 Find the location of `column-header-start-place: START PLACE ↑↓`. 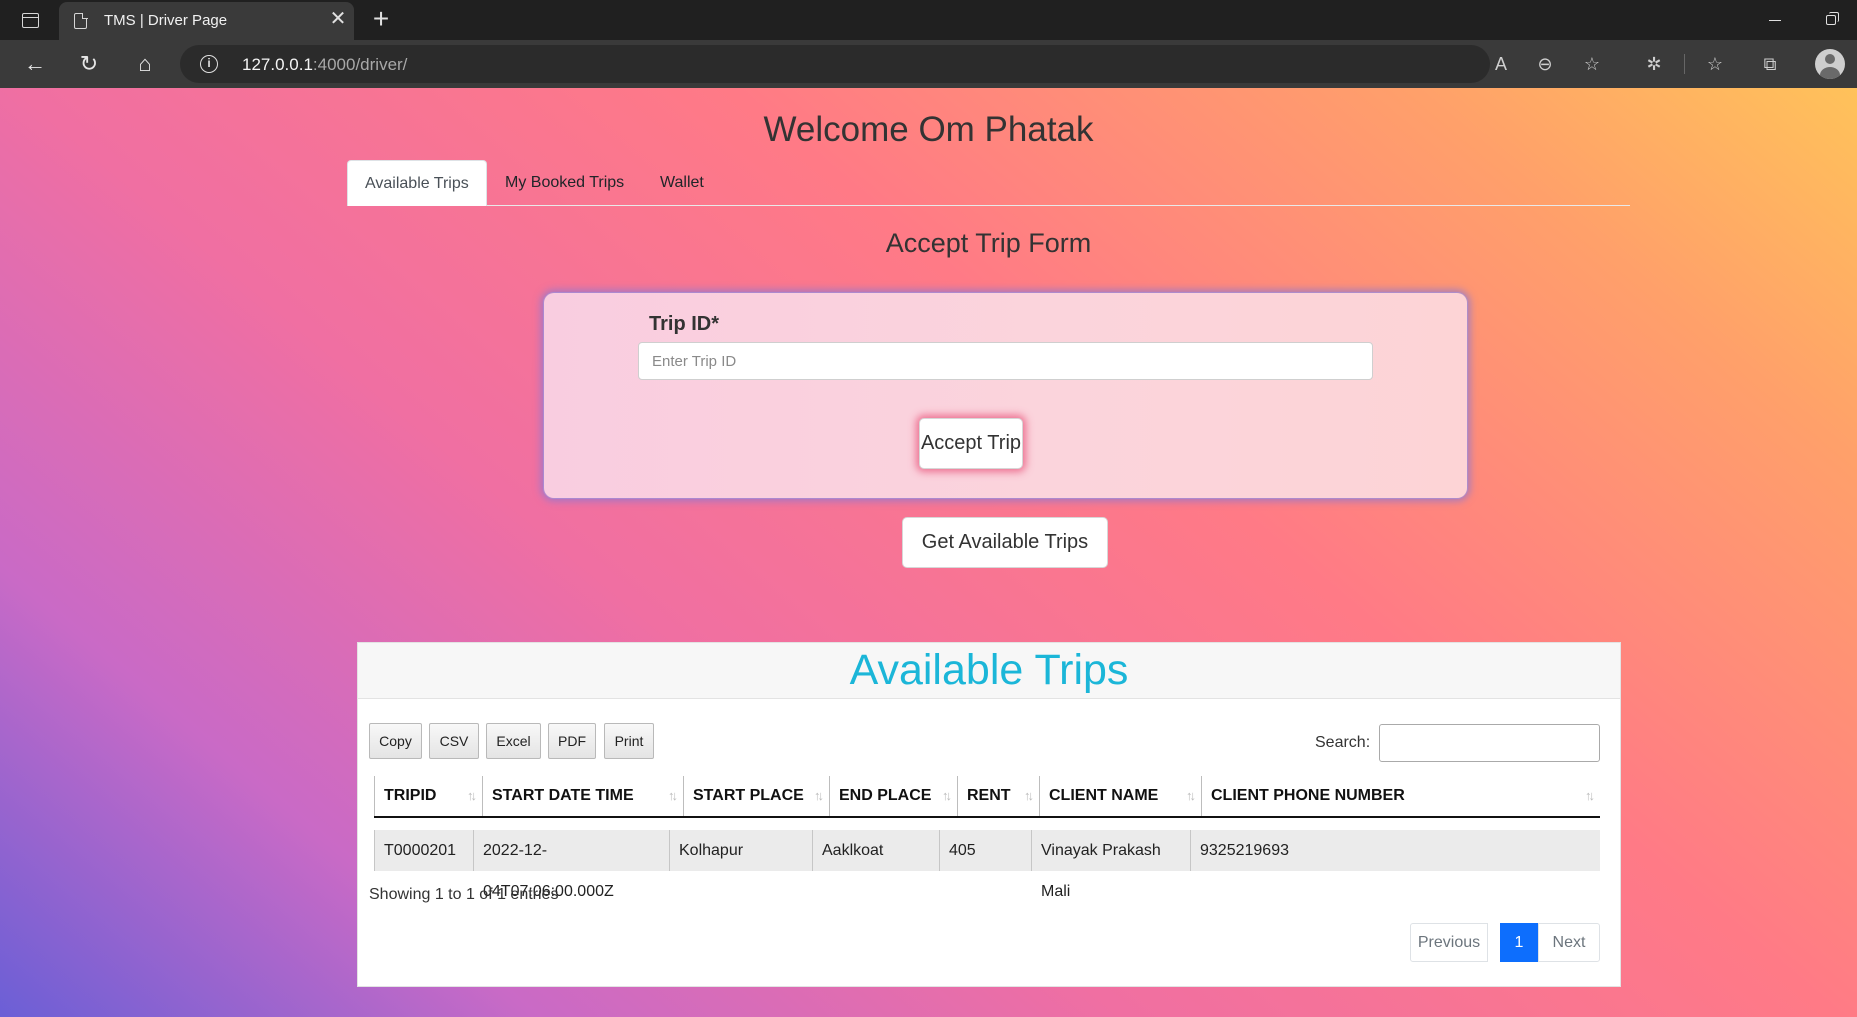

column-header-start-place: START PLACE ↑↓ is located at coordinates (756, 796).